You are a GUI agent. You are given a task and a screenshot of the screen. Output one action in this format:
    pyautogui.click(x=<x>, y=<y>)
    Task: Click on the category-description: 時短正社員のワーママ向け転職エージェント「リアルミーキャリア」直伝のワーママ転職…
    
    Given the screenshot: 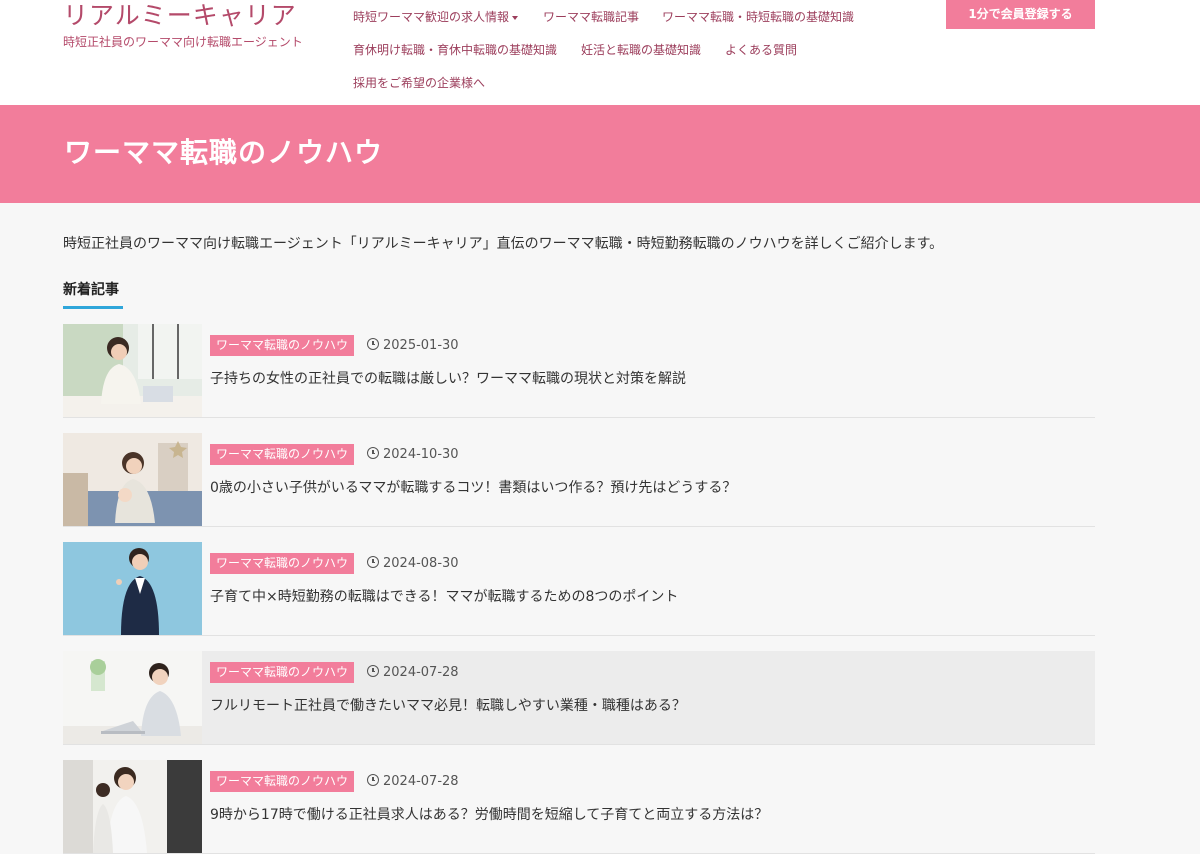 What is the action you would take?
    pyautogui.click(x=503, y=244)
    